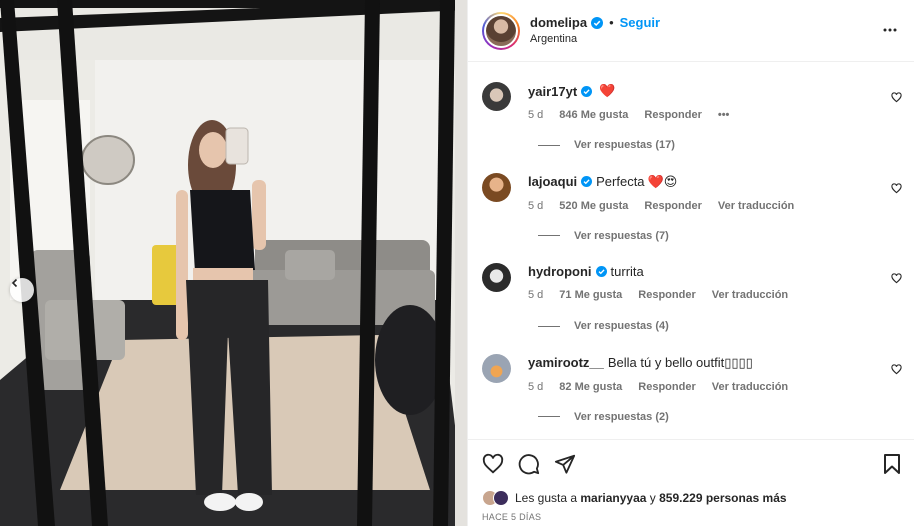 This screenshot has height=526, width=914. I want to click on comment-emojis: ❤️, so click(607, 90).